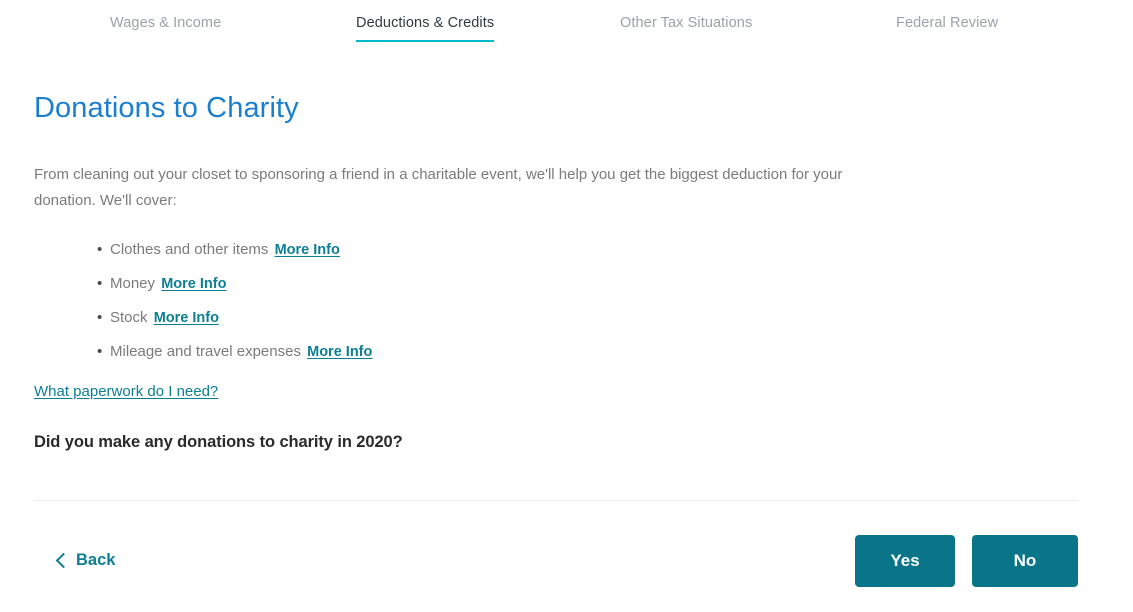  What do you see at coordinates (425, 28) in the screenshot?
I see `tab-deductions-credits: Deductions & Credits` at bounding box center [425, 28].